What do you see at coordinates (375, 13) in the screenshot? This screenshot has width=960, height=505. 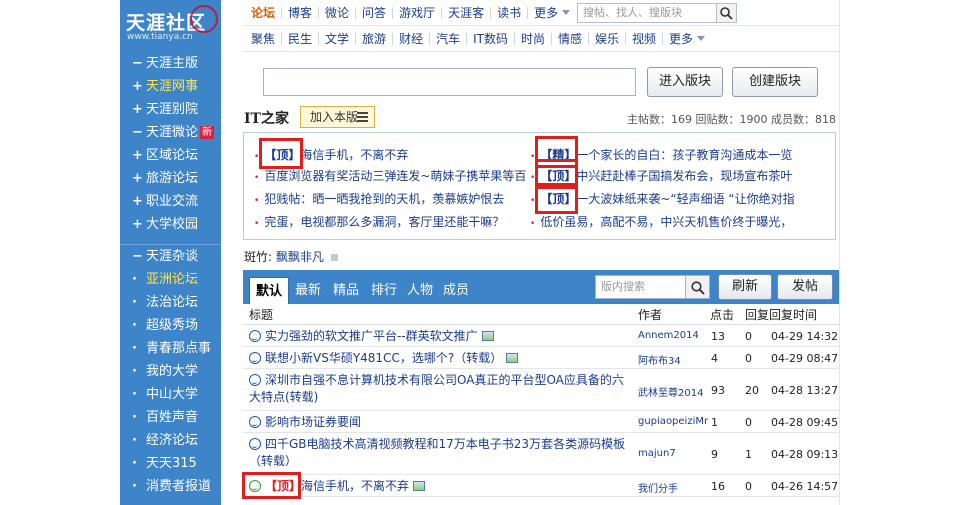 I see `nav-link: 问答` at bounding box center [375, 13].